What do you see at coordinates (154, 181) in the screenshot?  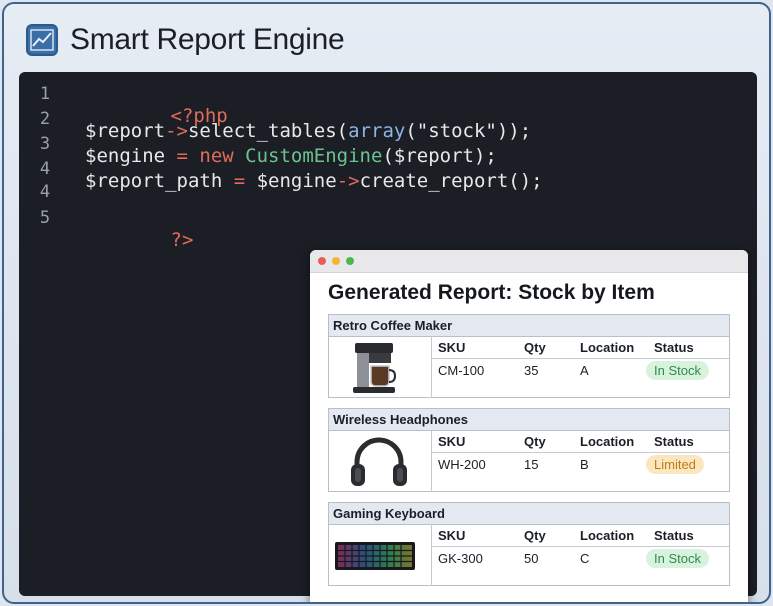 I see `code-token: $report_path` at bounding box center [154, 181].